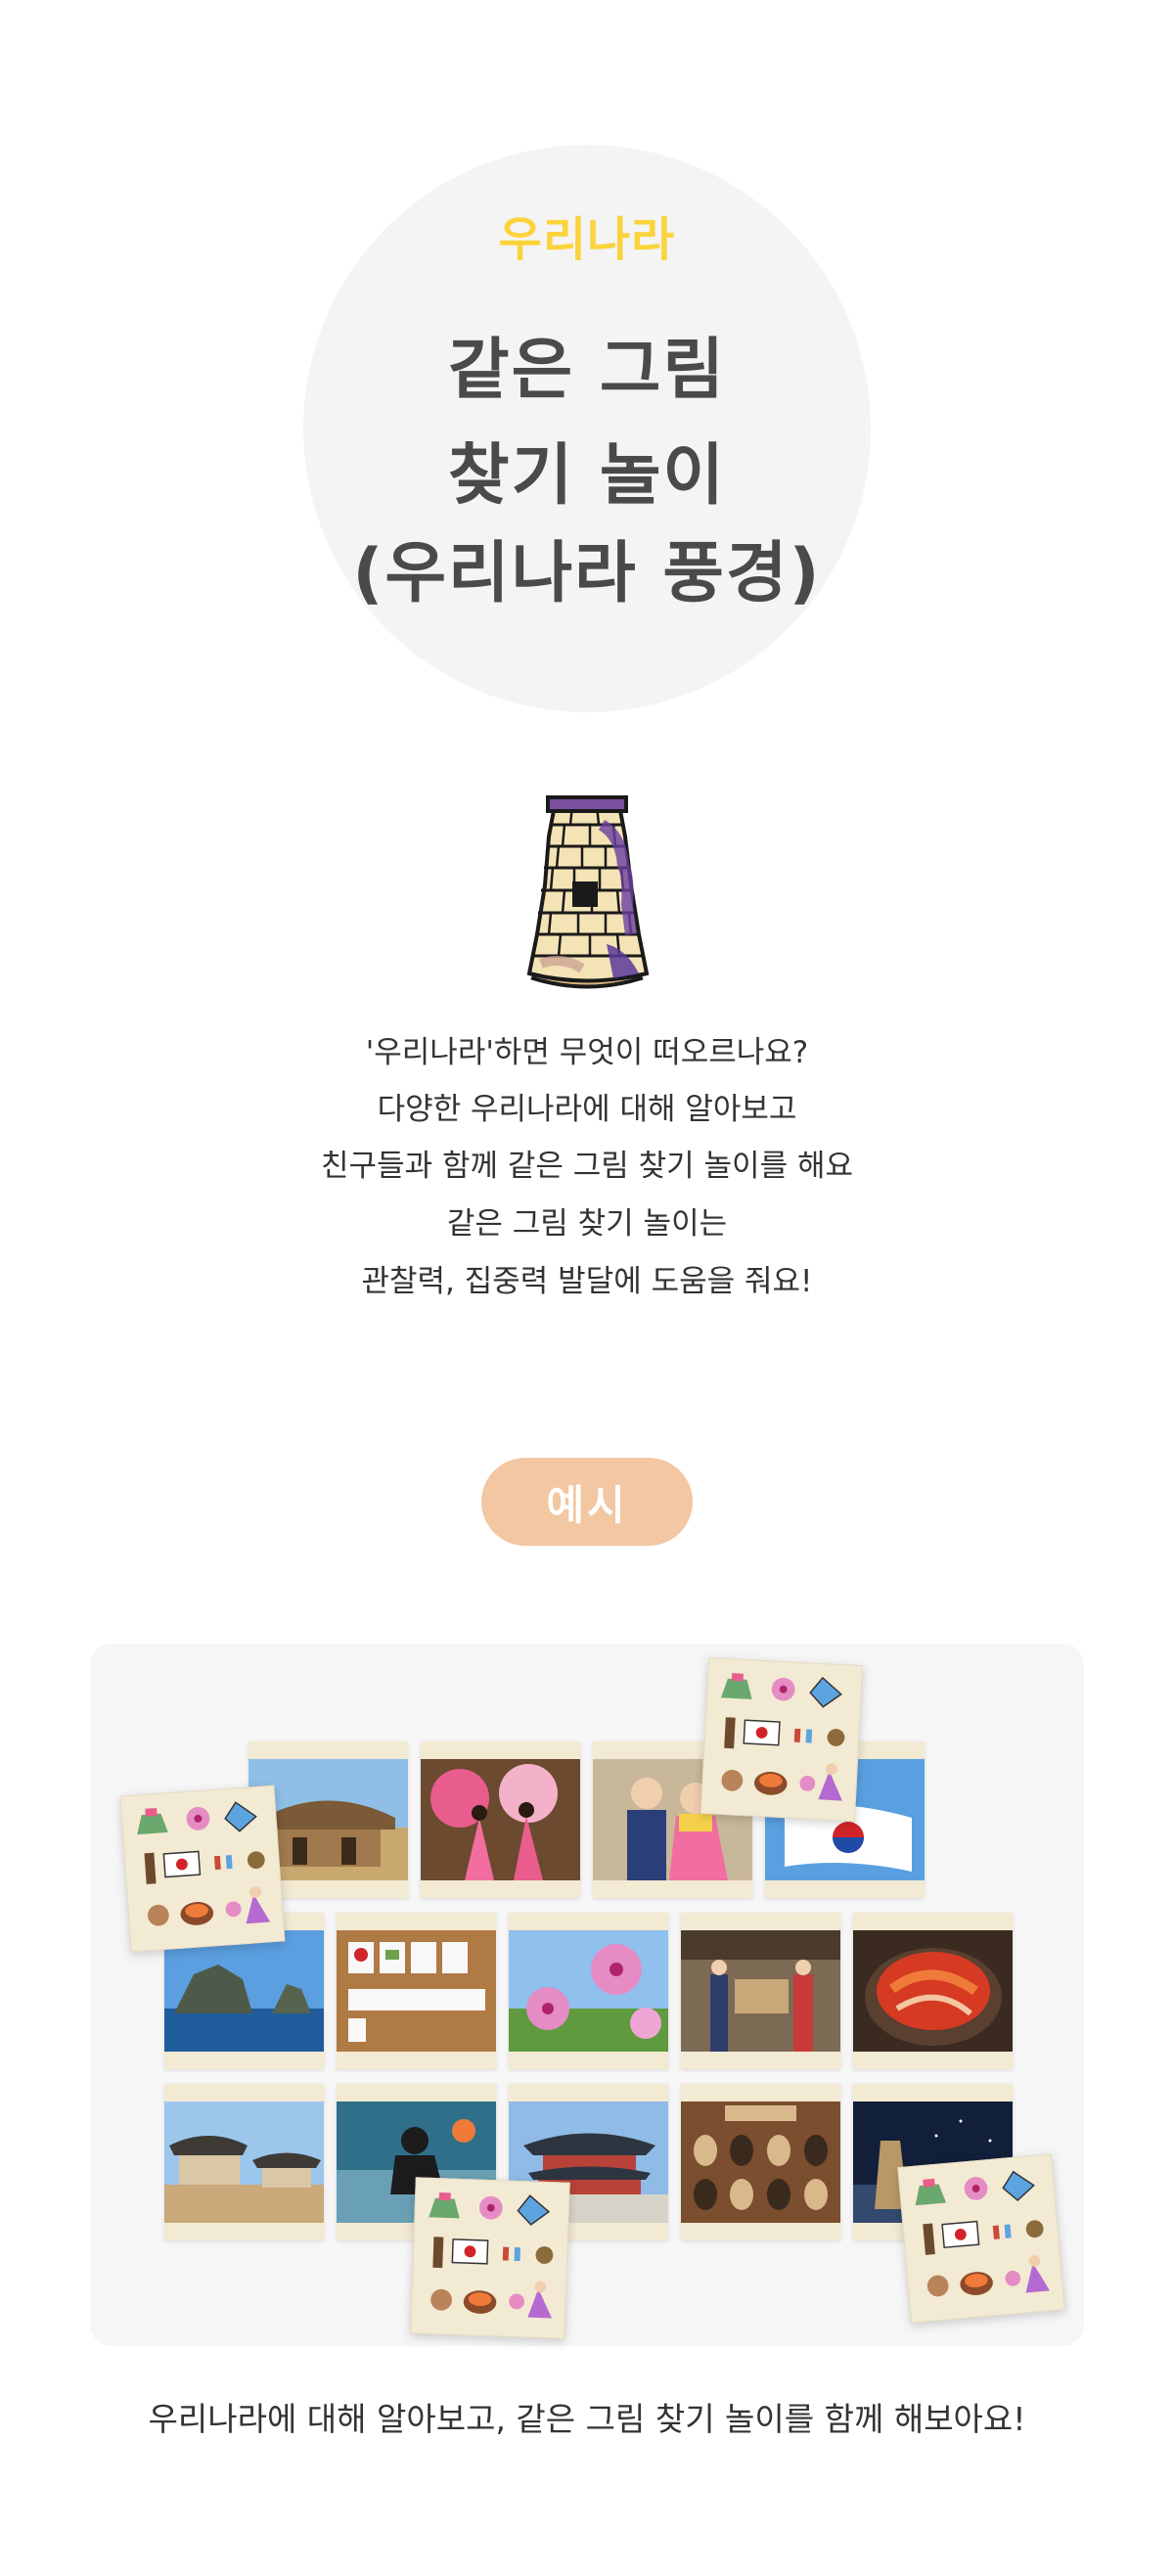 The height and width of the screenshot is (2576, 1174). I want to click on card-masks, so click(760, 2162).